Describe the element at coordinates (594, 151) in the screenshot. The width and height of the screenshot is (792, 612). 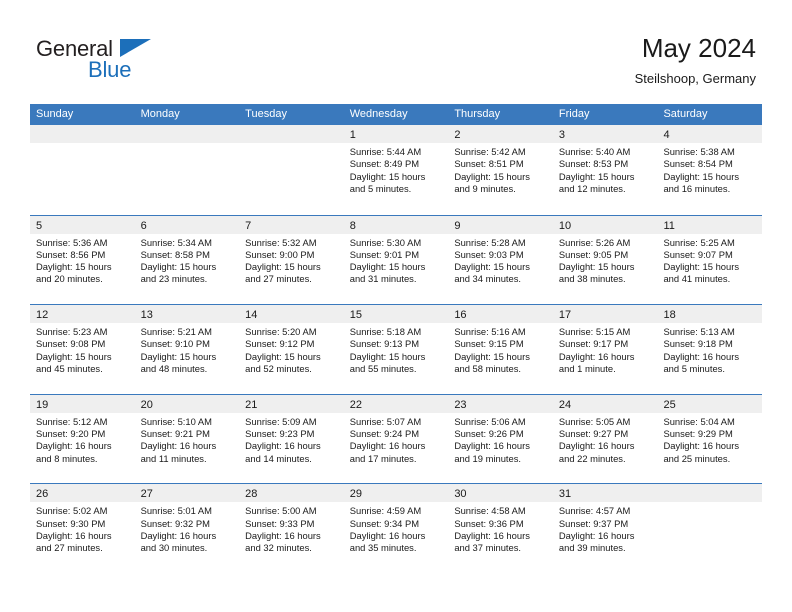
I see `sunrise-text: Sunrise: 5:40 AM` at that location.